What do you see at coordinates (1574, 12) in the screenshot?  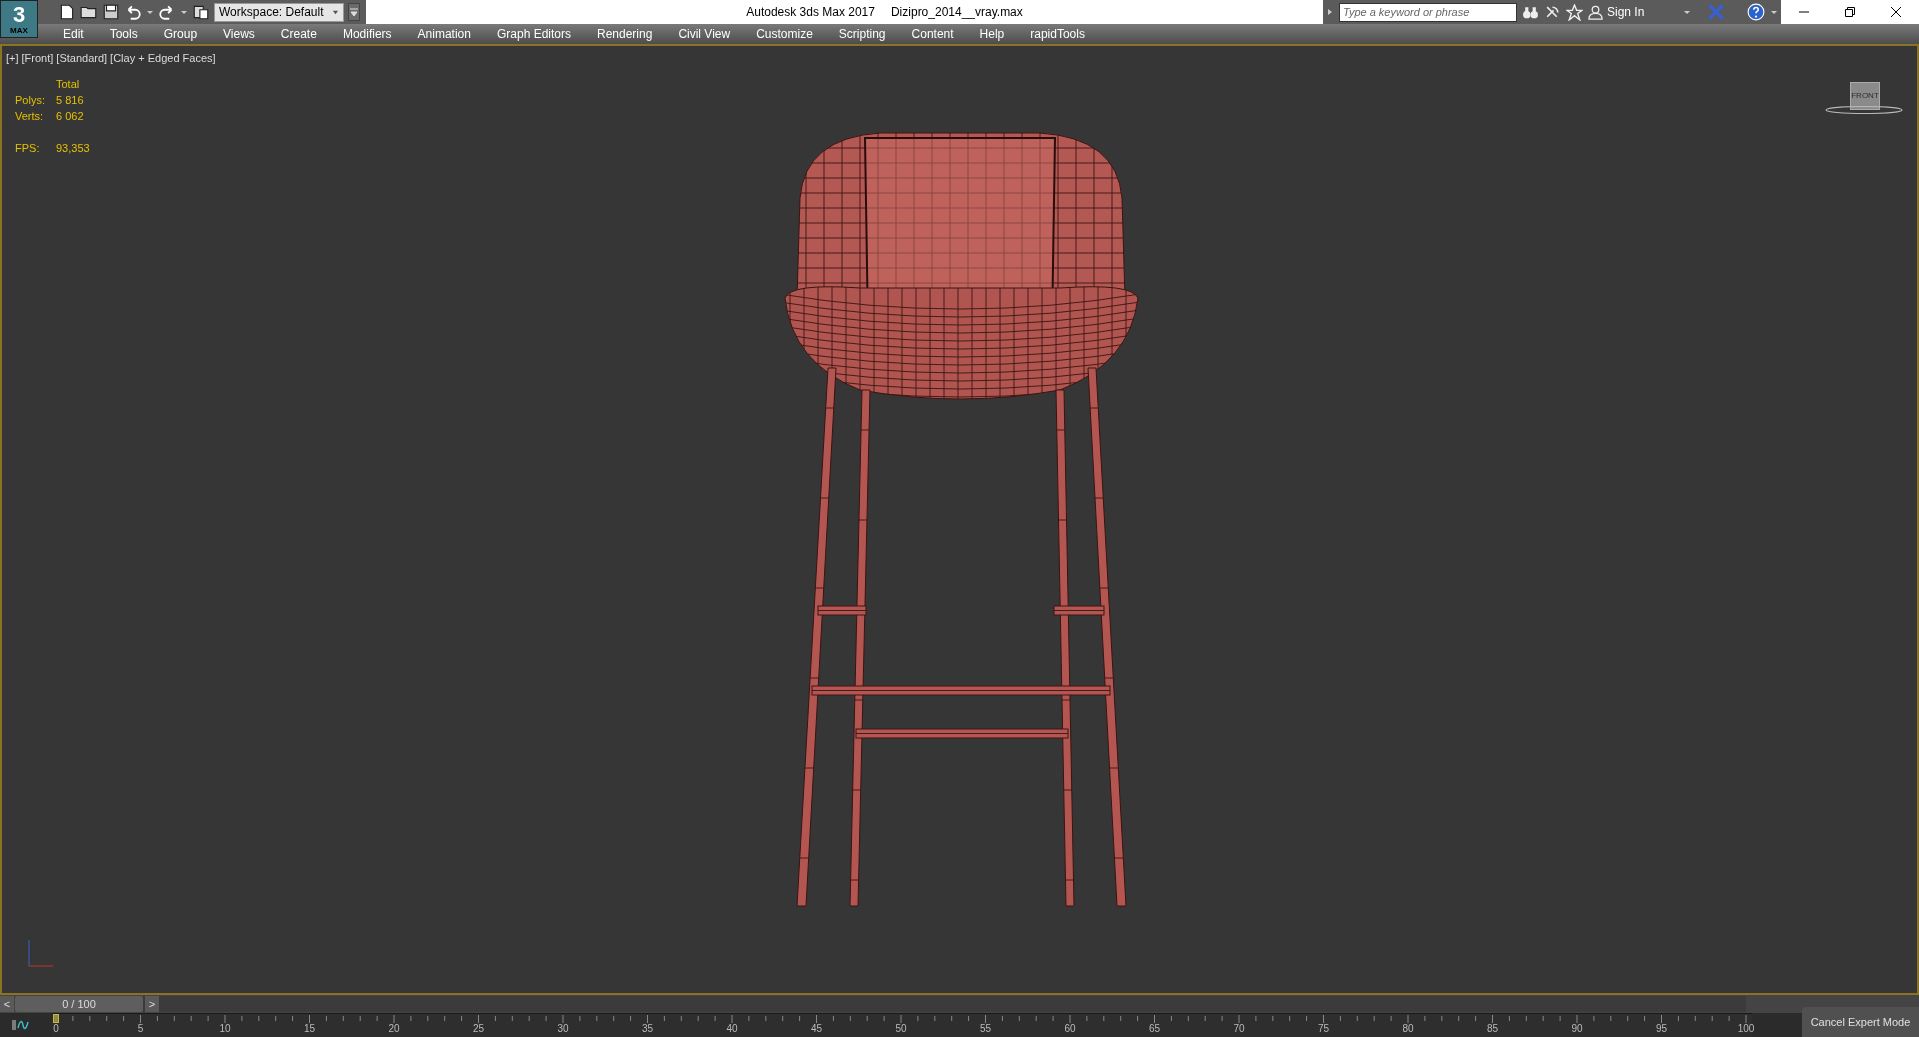 I see `star-icon` at bounding box center [1574, 12].